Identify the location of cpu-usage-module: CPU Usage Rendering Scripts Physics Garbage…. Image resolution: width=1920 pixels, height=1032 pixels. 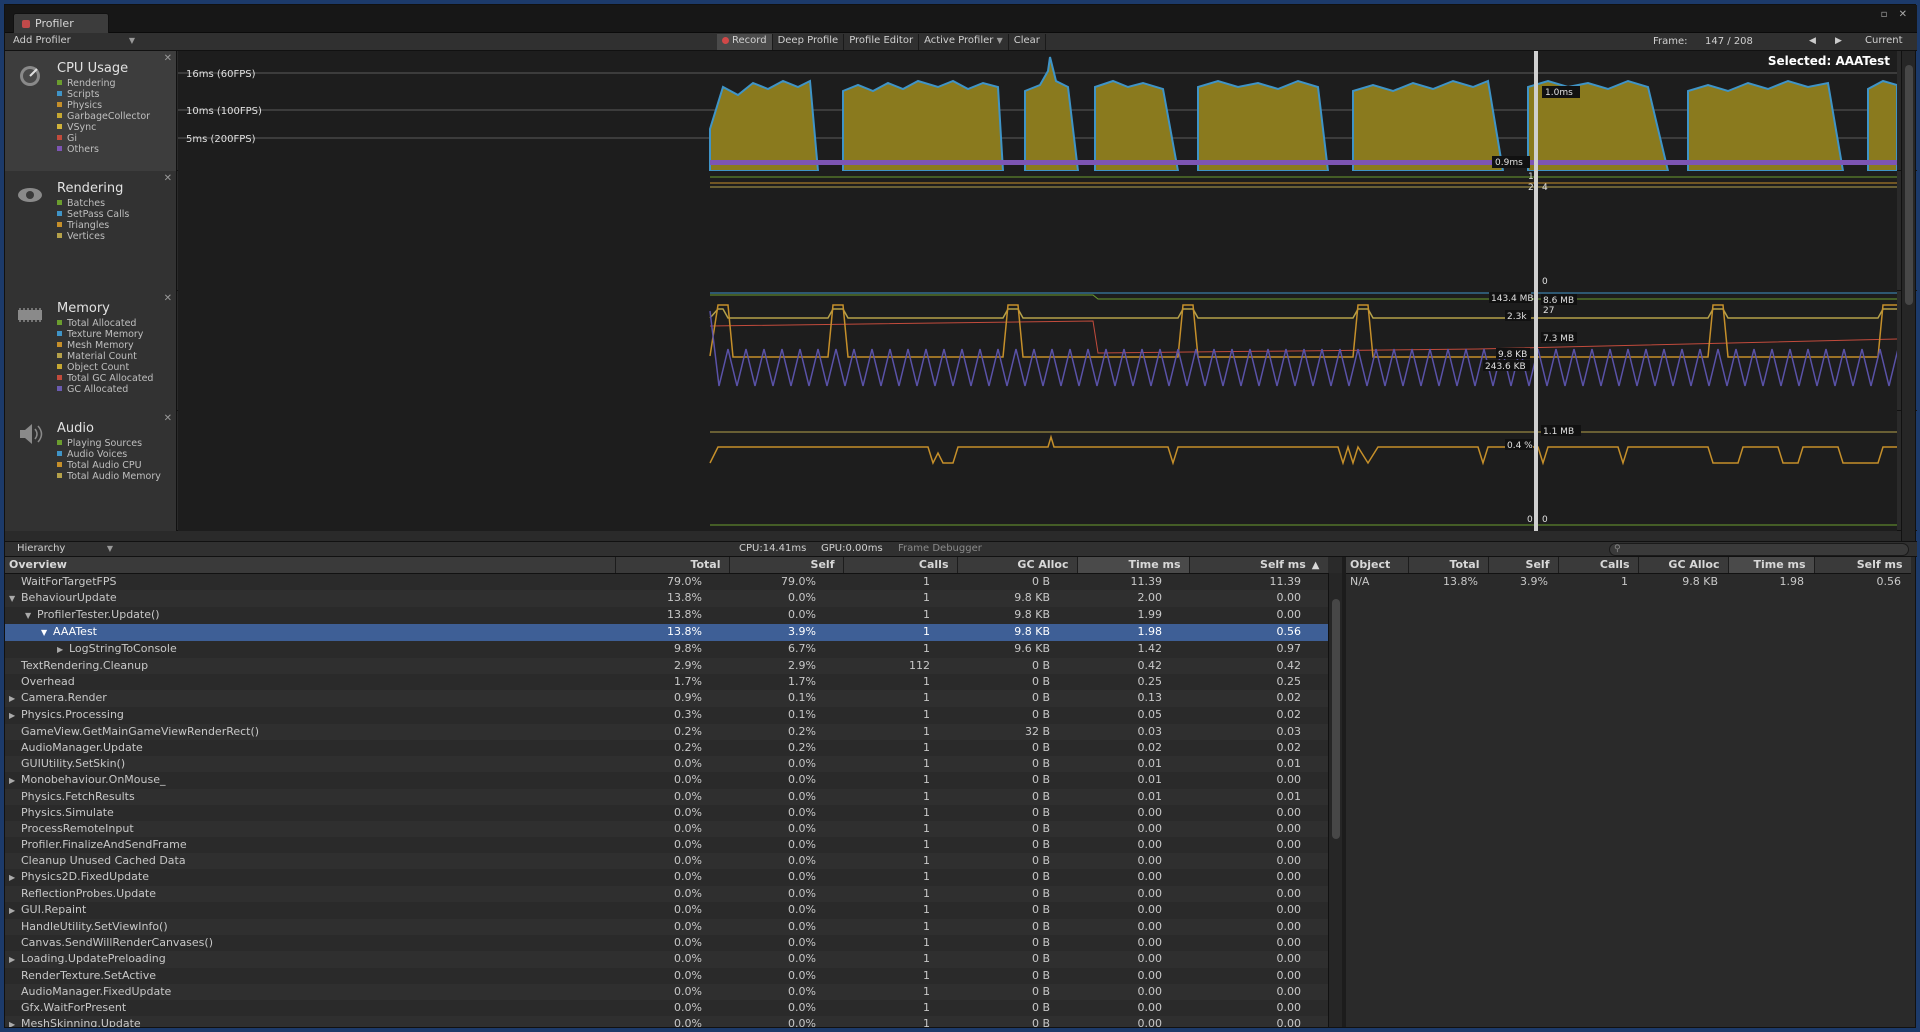
(961, 111).